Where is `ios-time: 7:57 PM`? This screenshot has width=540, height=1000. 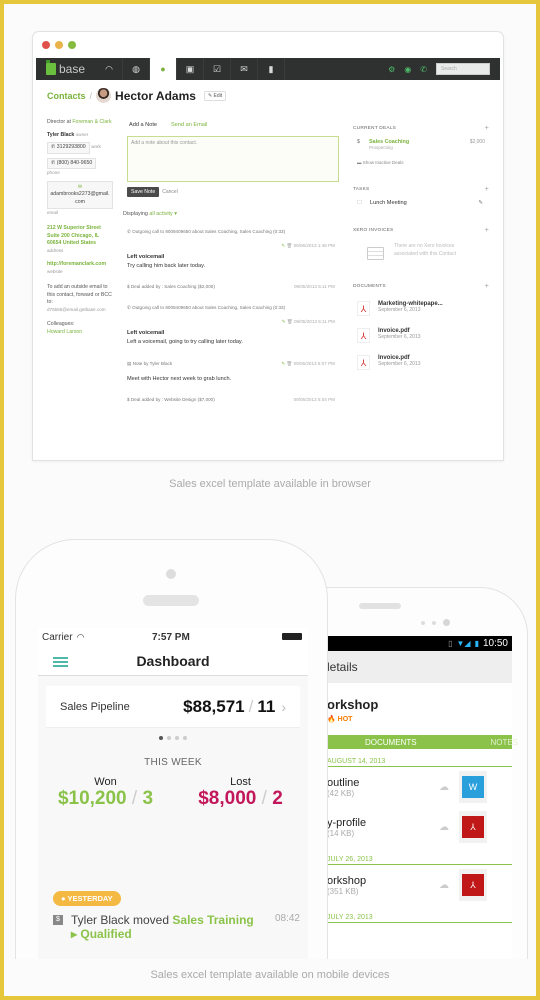
ios-time: 7:57 PM is located at coordinates (171, 637).